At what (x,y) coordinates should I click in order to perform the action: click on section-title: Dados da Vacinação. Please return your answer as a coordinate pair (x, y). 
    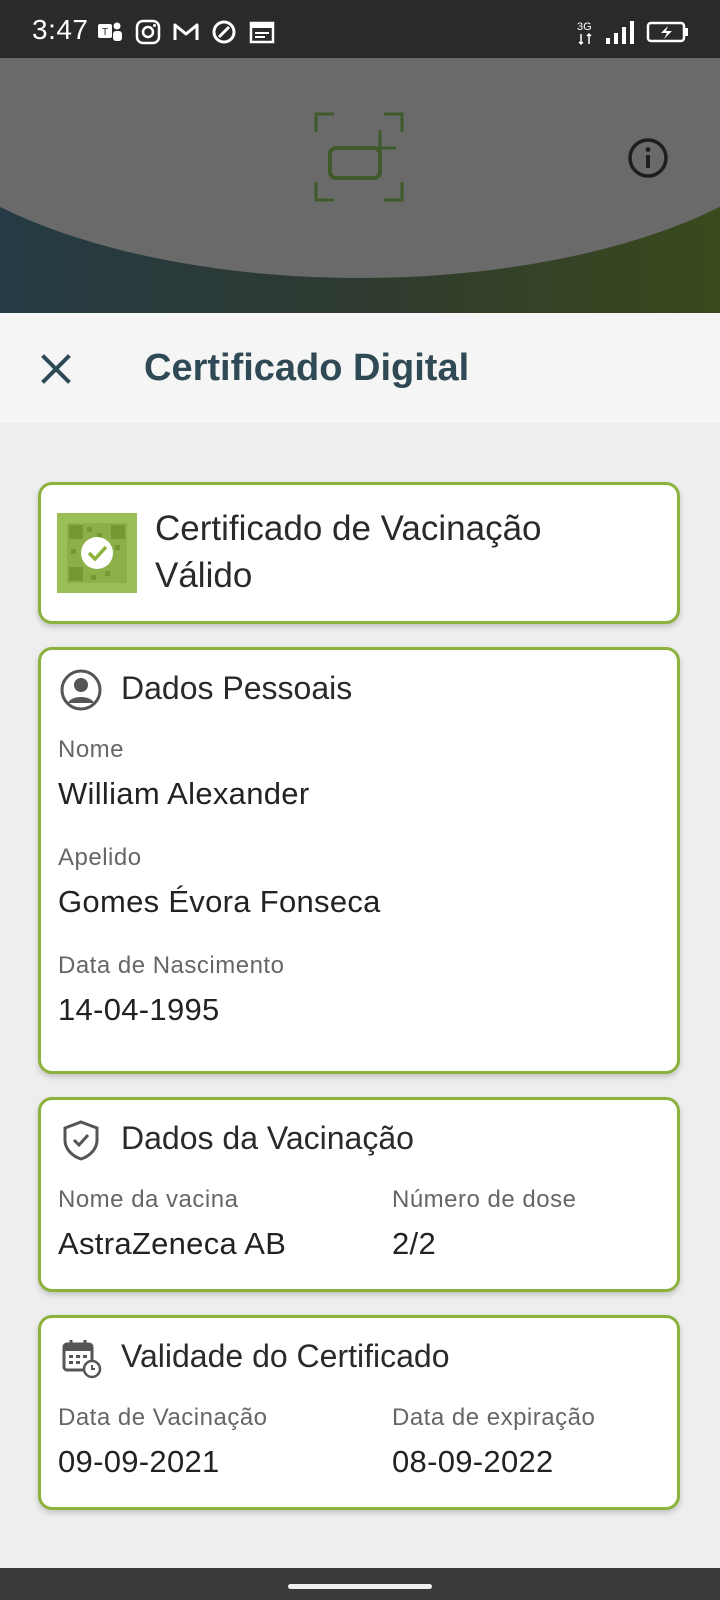
    Looking at the image, I should click on (267, 1138).